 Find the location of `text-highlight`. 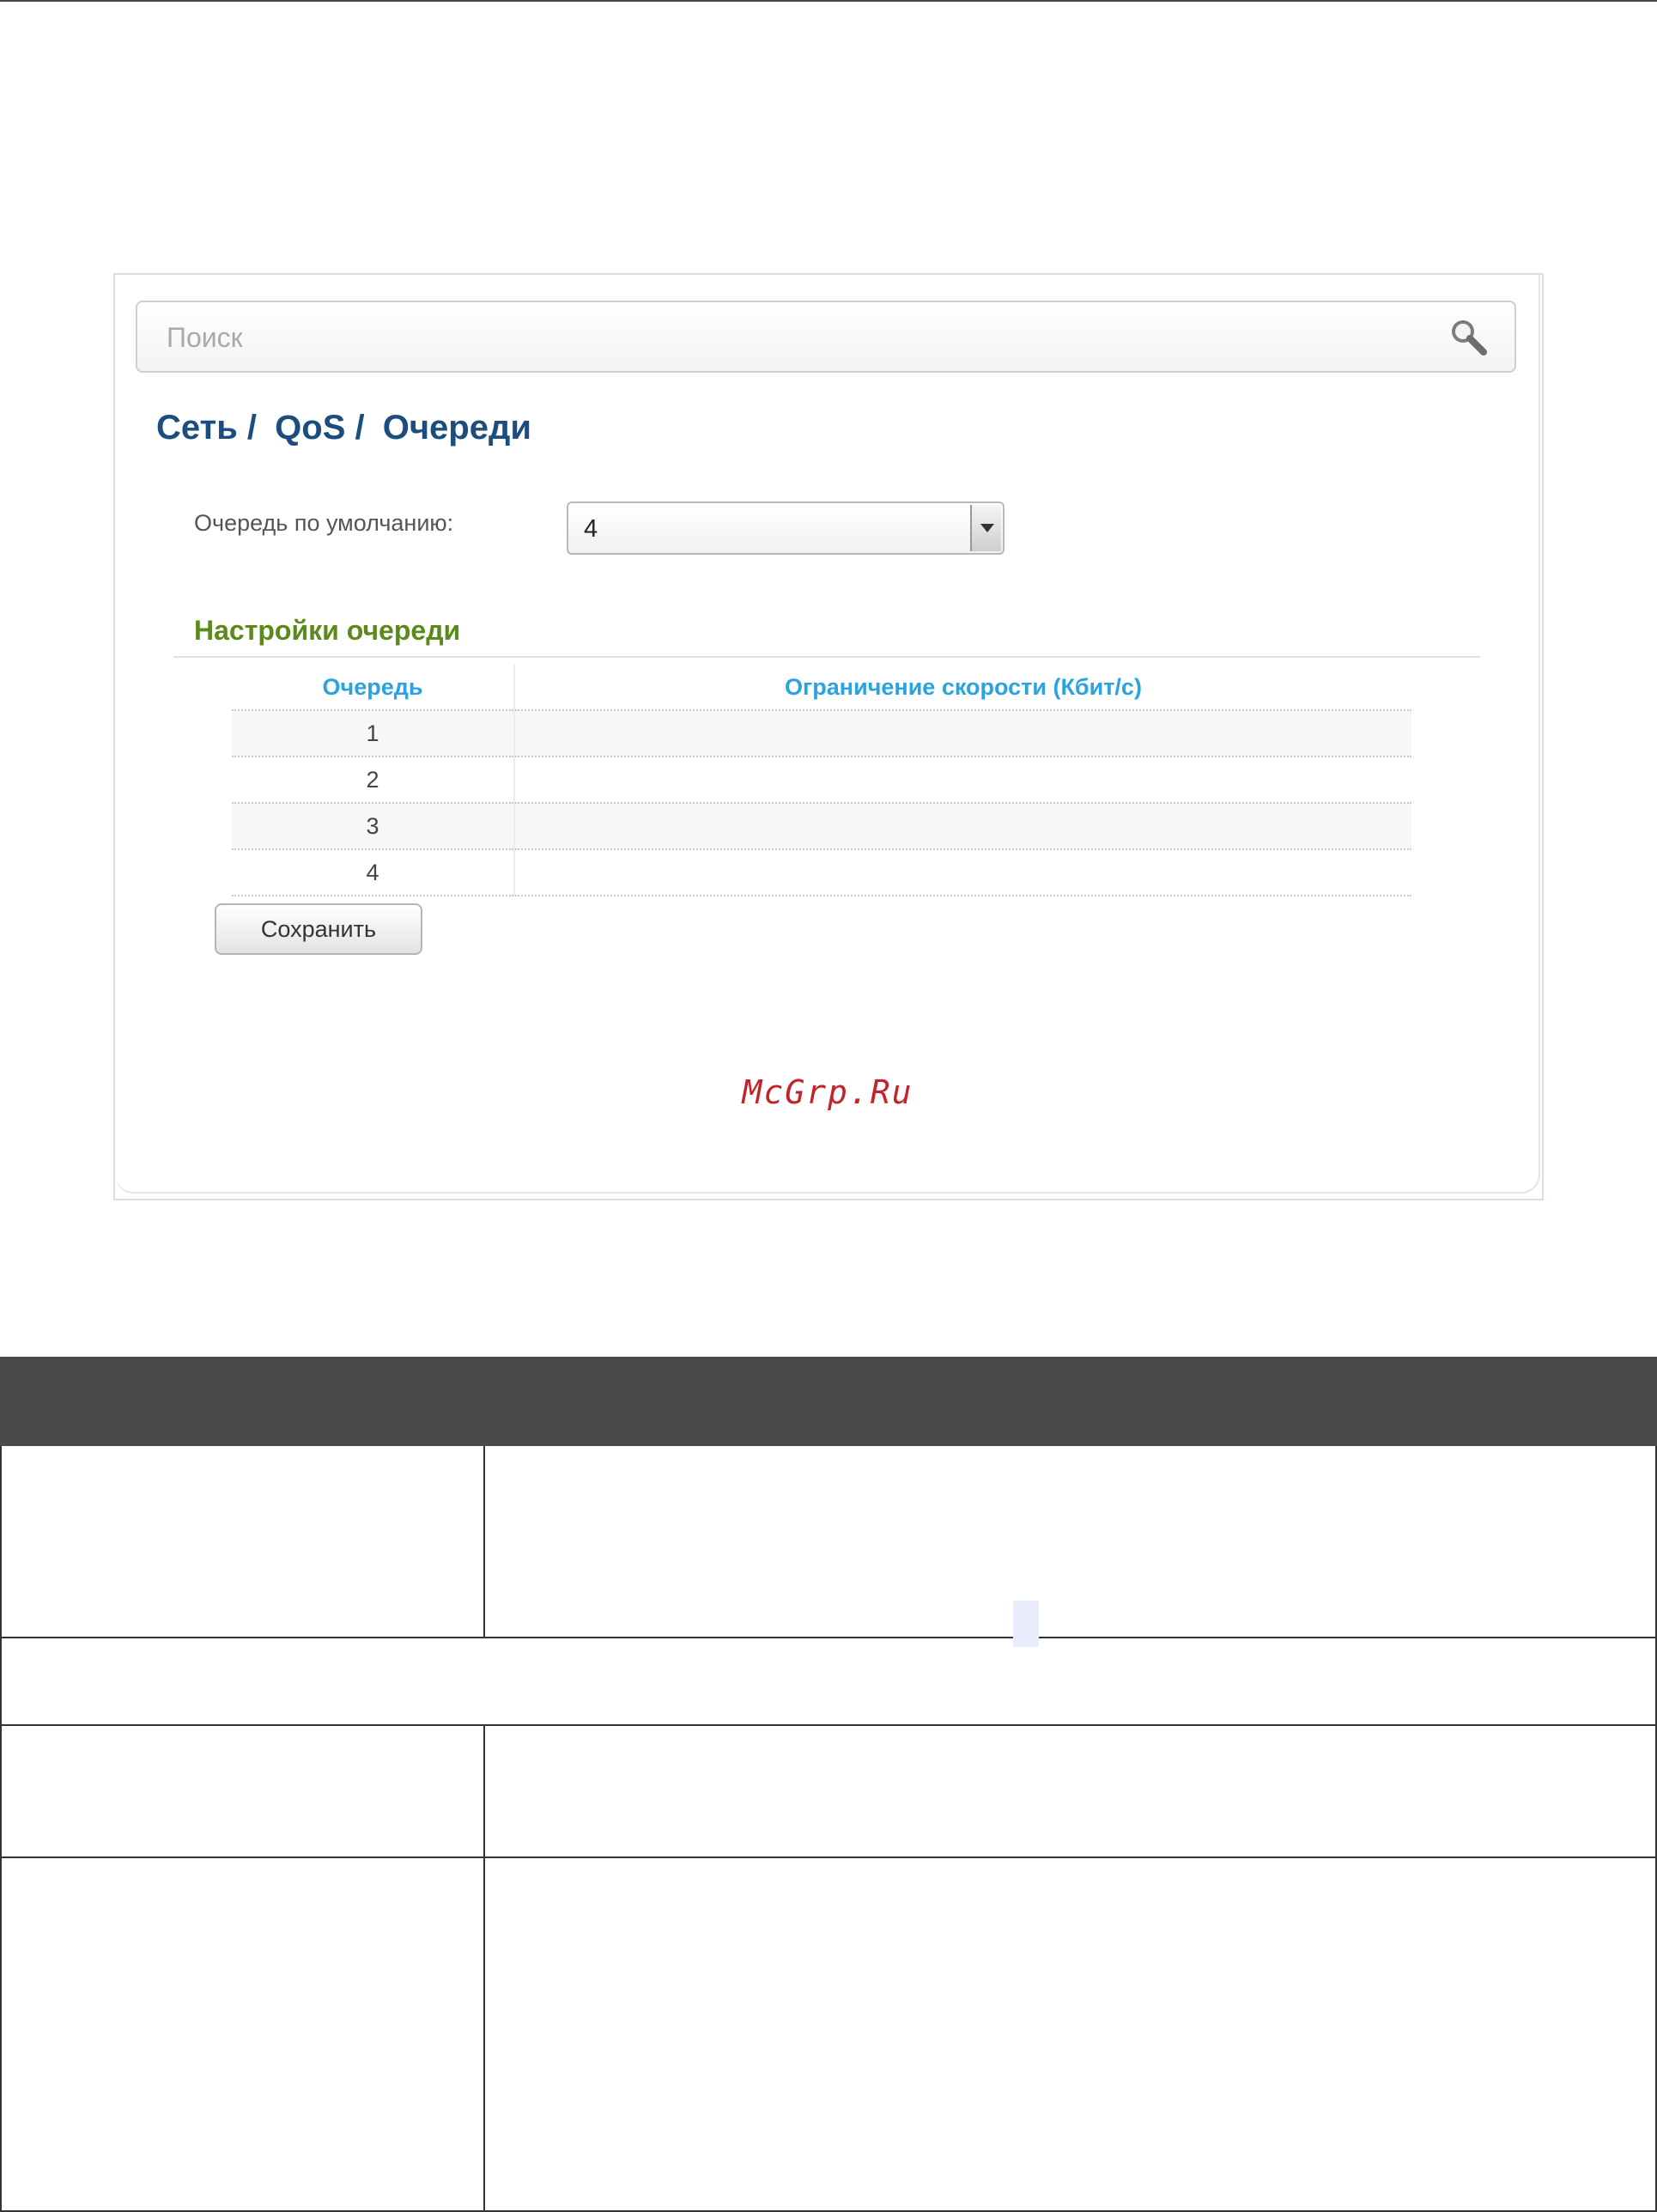

text-highlight is located at coordinates (1026, 1624).